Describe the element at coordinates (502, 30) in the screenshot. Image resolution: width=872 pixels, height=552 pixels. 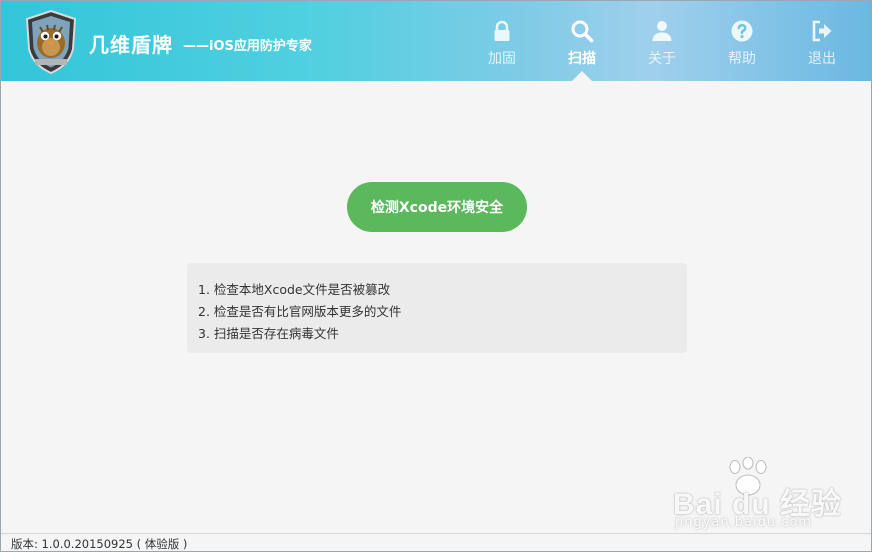
I see `lock-icon` at that location.